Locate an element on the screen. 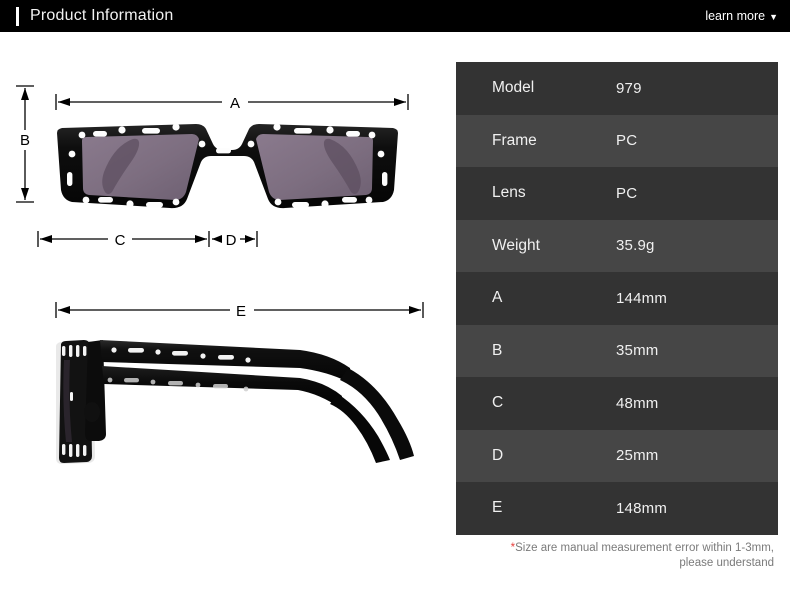 Image resolution: width=790 pixels, height=596 pixels. table-row: C 48mm is located at coordinates (617, 403).